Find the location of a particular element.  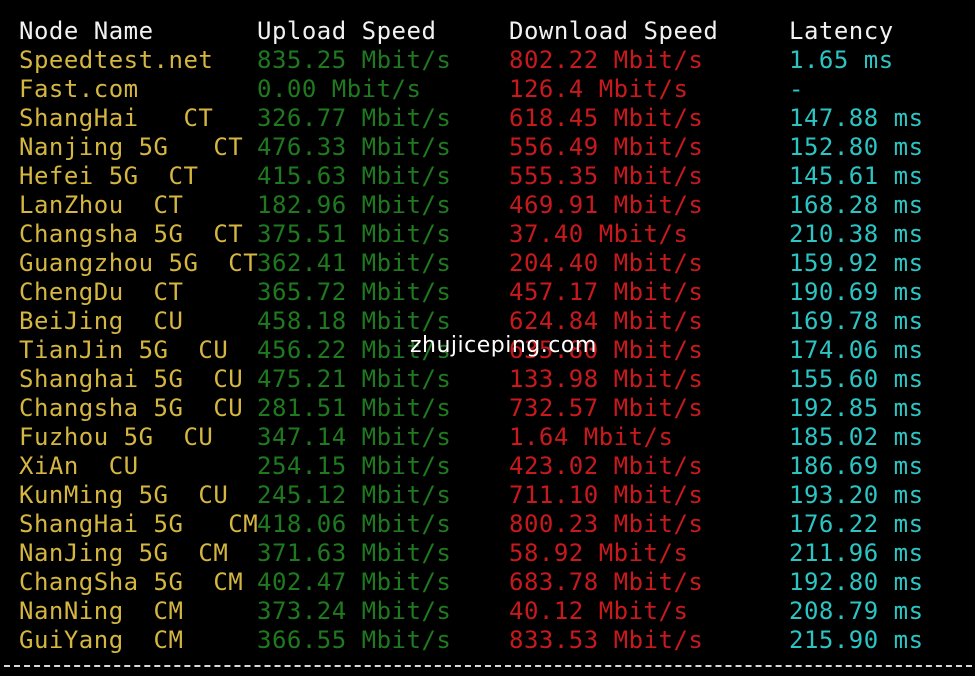

latency-cell: 174.06 ms is located at coordinates (856, 350).